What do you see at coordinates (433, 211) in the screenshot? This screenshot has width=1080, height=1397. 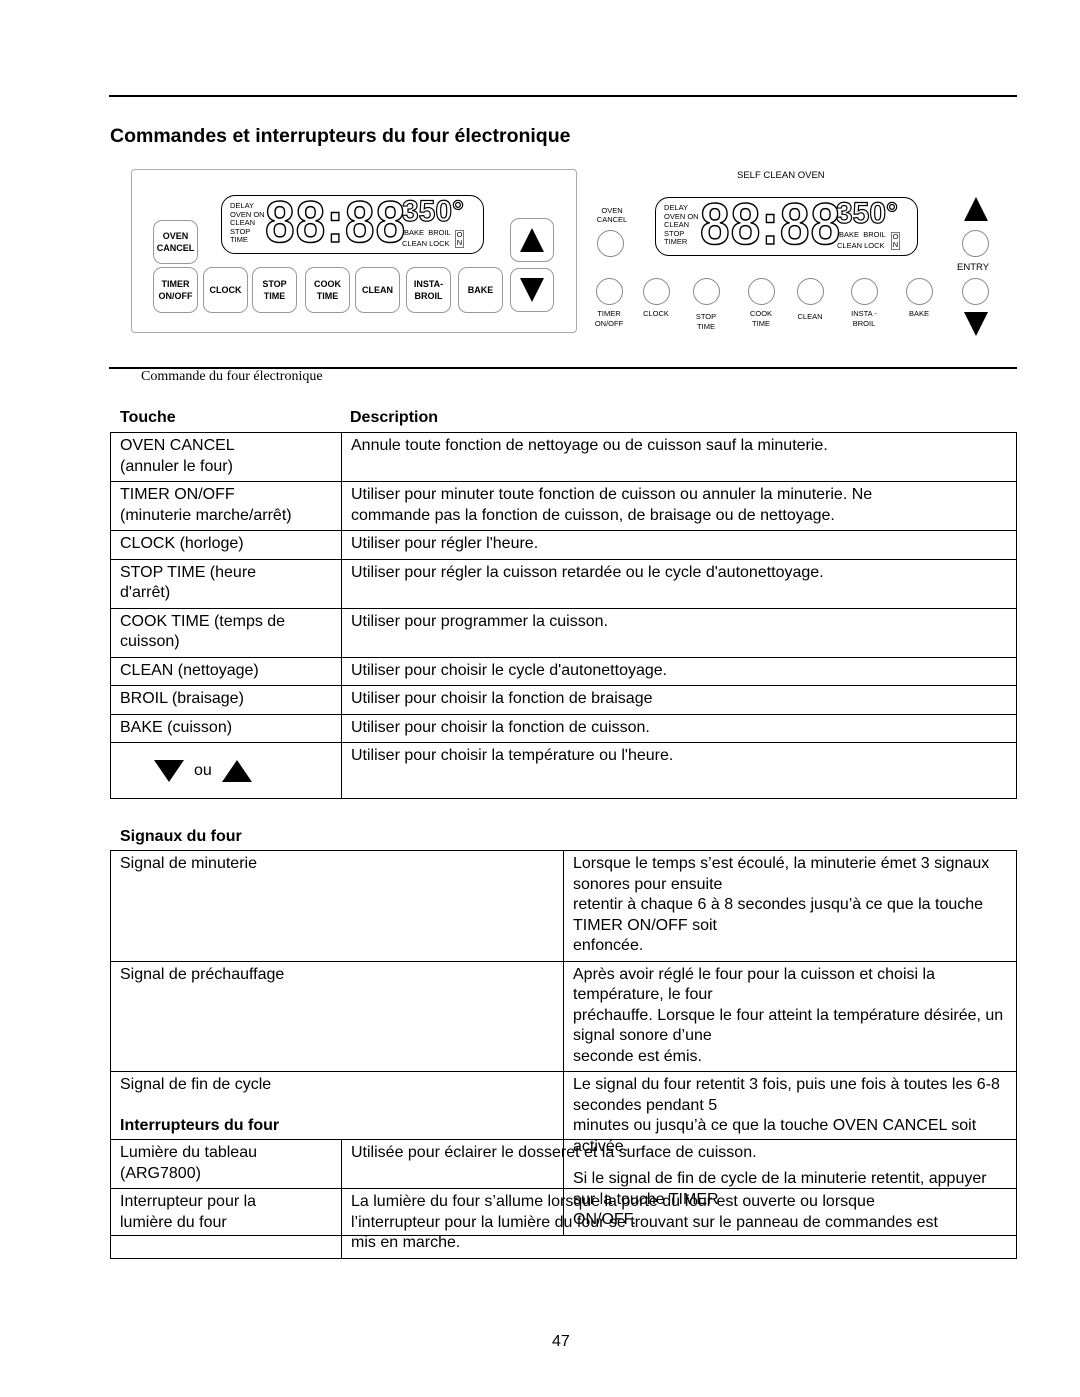 I see `temp-digits: 350°` at bounding box center [433, 211].